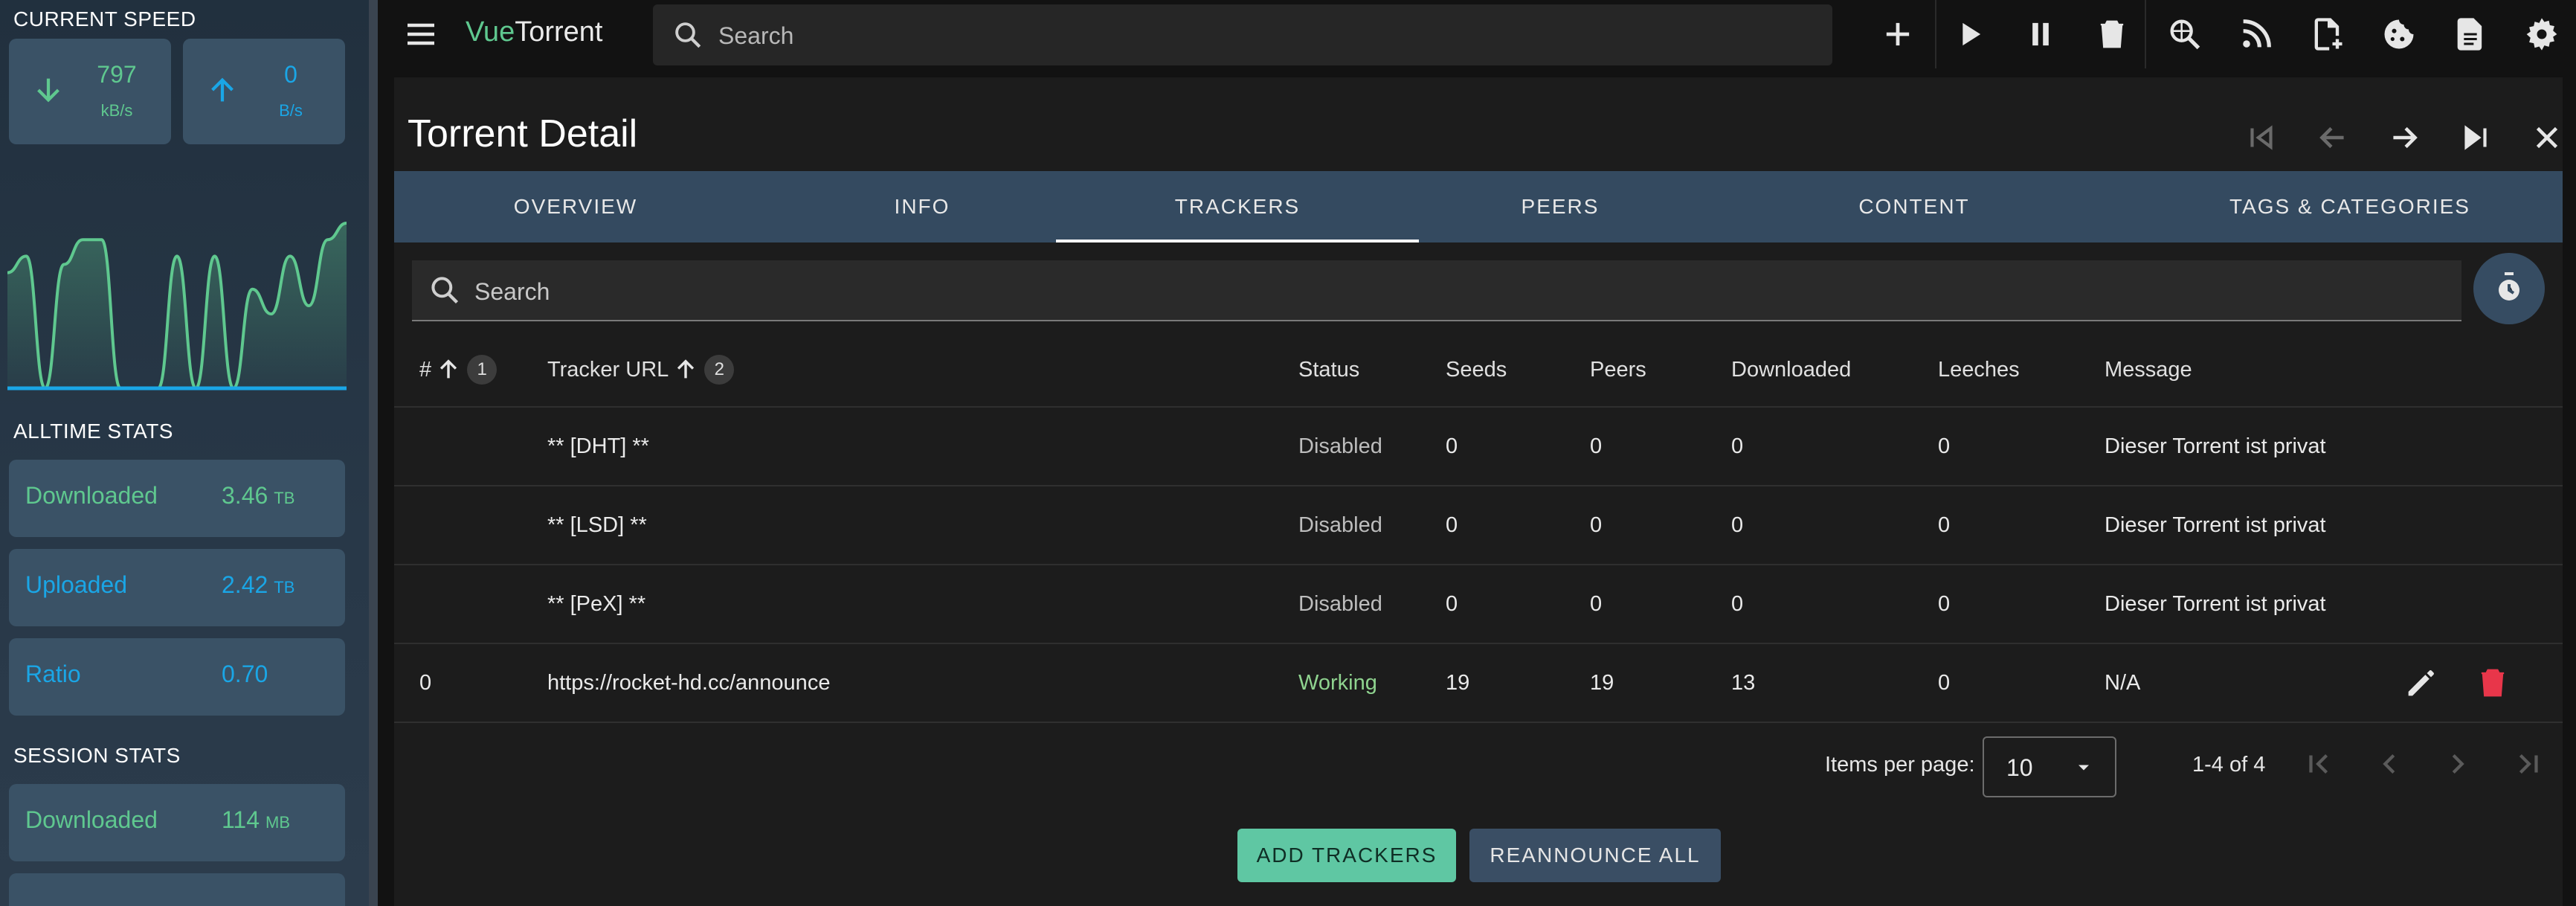  Describe the element at coordinates (290, 74) in the screenshot. I see `upload-speed-value: 0` at that location.